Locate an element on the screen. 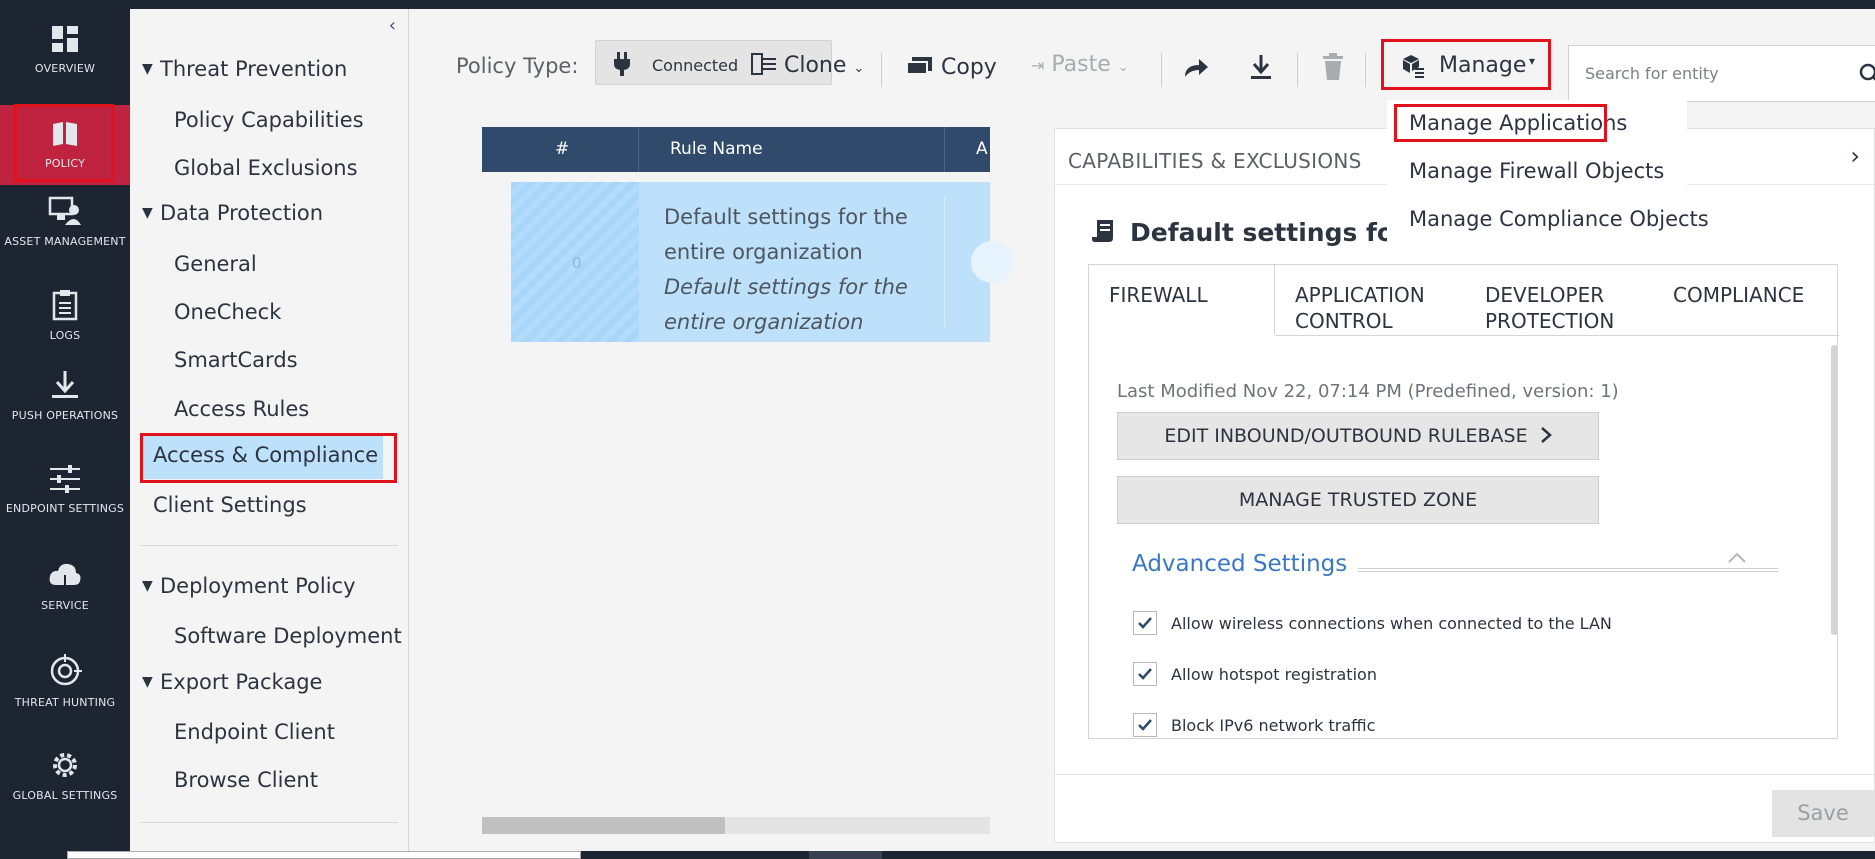 Image resolution: width=1875 pixels, height=859 pixels. panel-title: CAPABILITIES & EXCLUSIONS is located at coordinates (1215, 161).